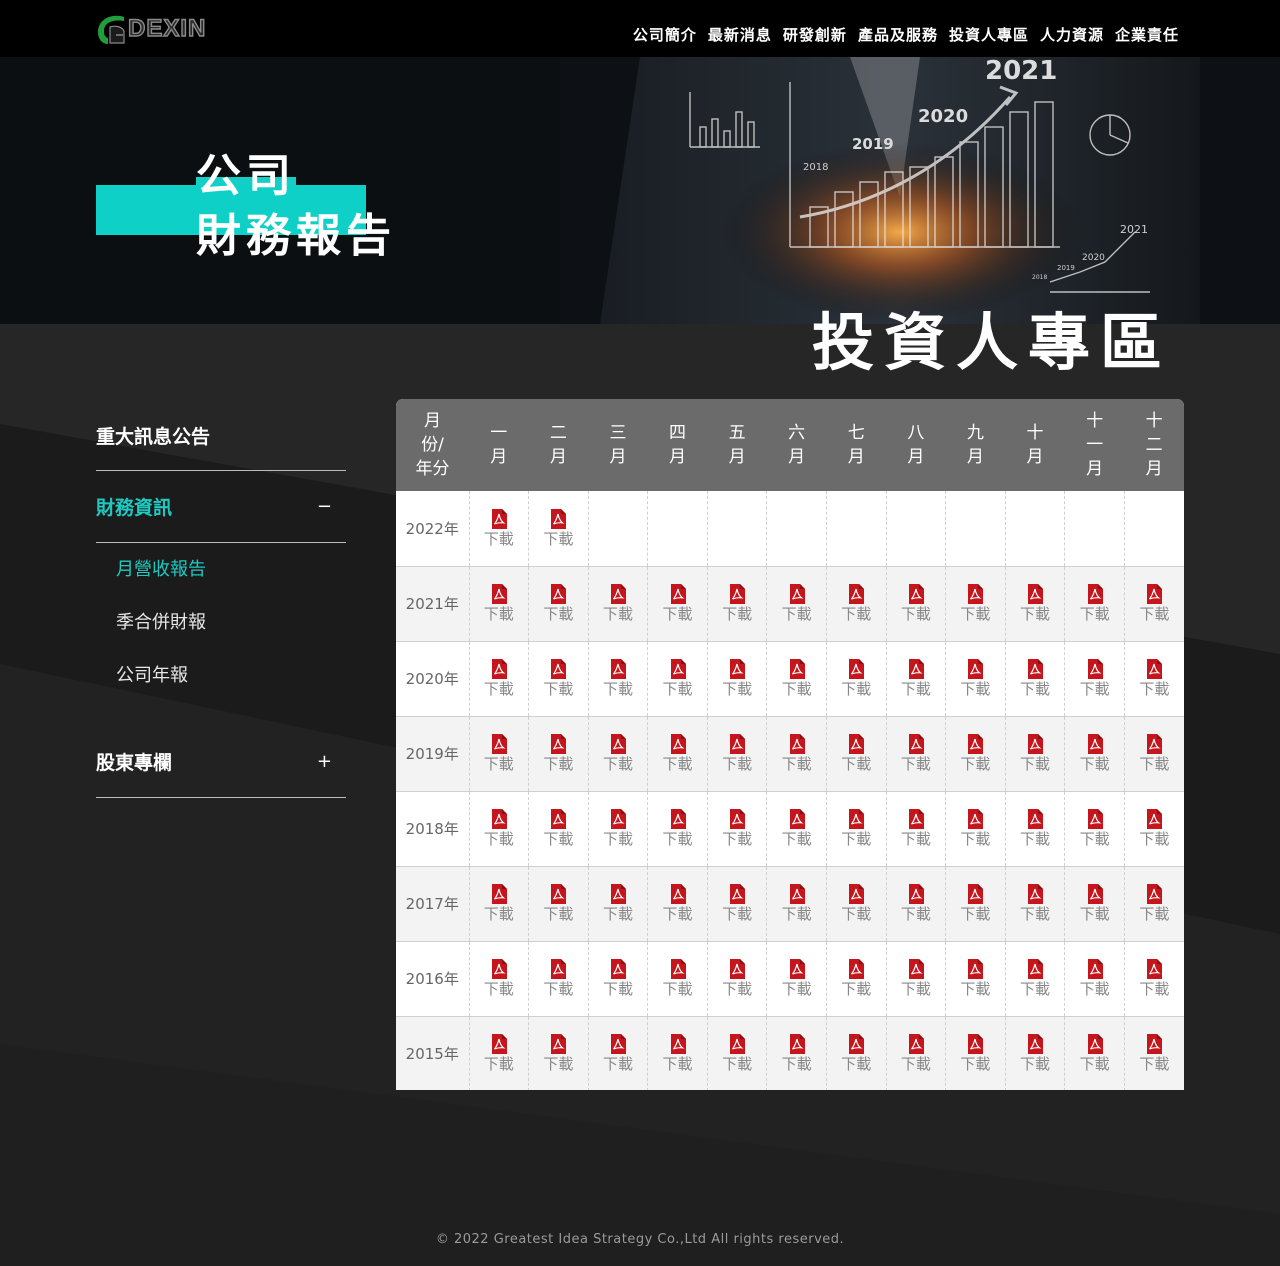 The width and height of the screenshot is (1280, 1266). Describe the element at coordinates (221, 762) in the screenshot. I see `sidebar-item-shareholders: 股東專欄 +` at that location.